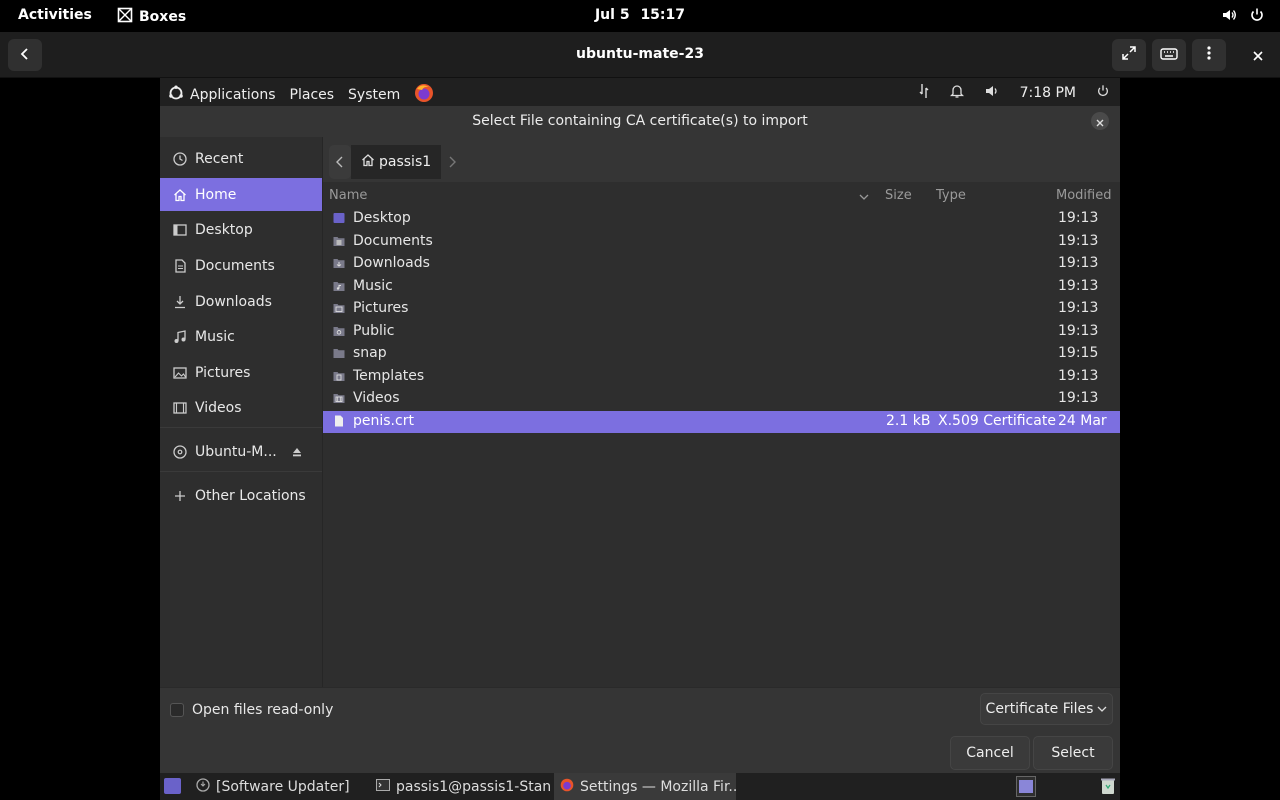 Image resolution: width=1280 pixels, height=800 pixels. I want to click on sort-chevron-down-icon, so click(864, 197).